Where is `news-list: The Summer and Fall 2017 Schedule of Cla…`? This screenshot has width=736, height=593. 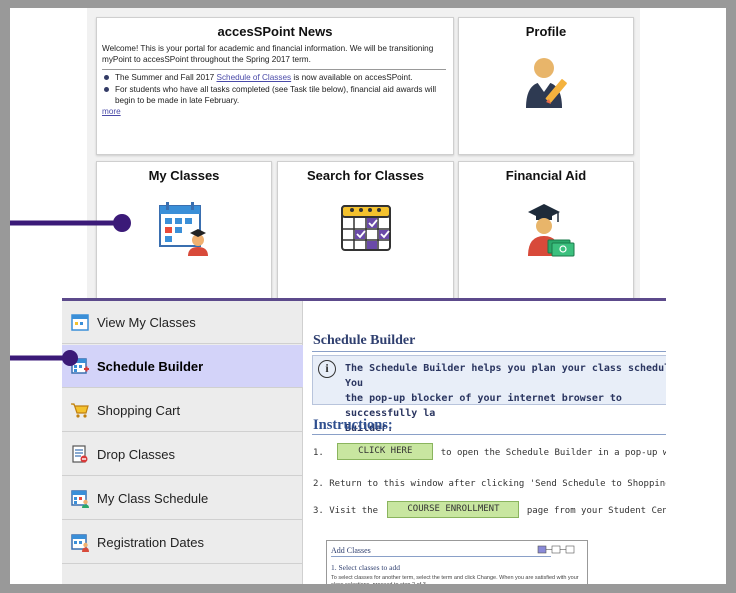
news-list: The Summer and Fall 2017 Schedule of Cla… is located at coordinates (275, 89).